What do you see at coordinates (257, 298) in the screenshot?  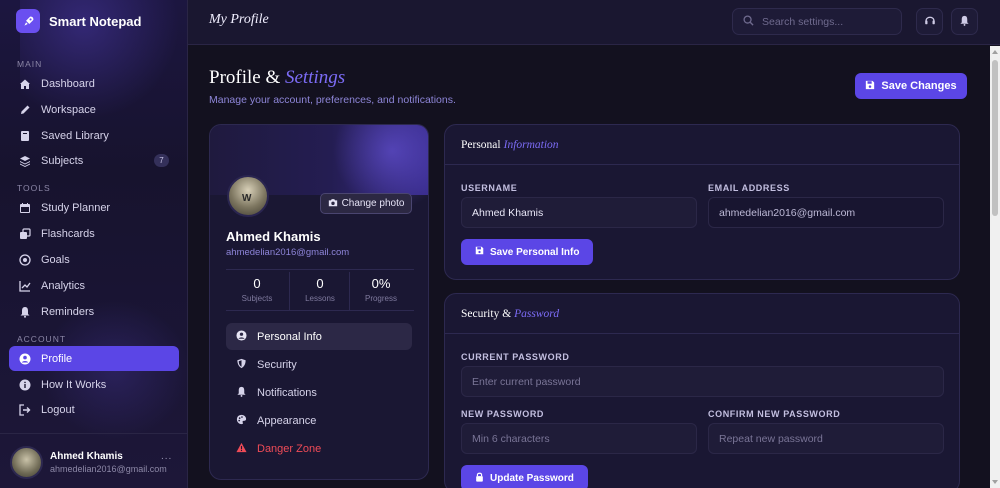 I see `stat-label: Subjects` at bounding box center [257, 298].